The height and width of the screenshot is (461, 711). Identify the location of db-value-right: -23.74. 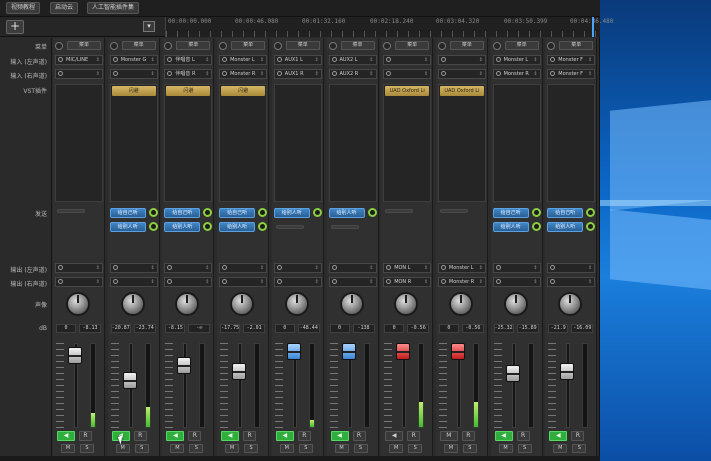
(144, 328).